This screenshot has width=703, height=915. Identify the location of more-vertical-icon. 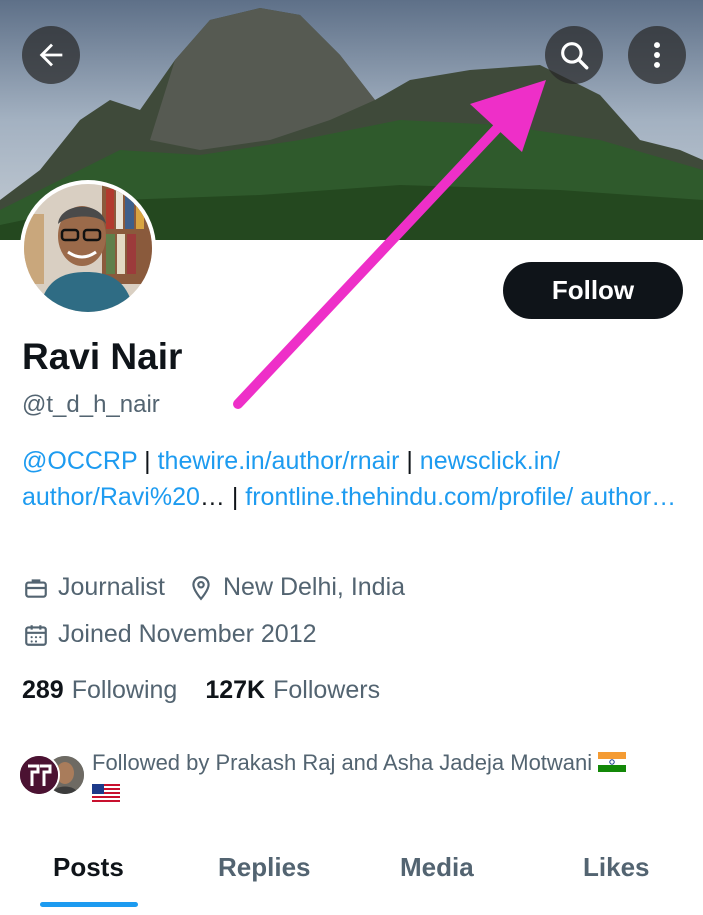
(657, 55).